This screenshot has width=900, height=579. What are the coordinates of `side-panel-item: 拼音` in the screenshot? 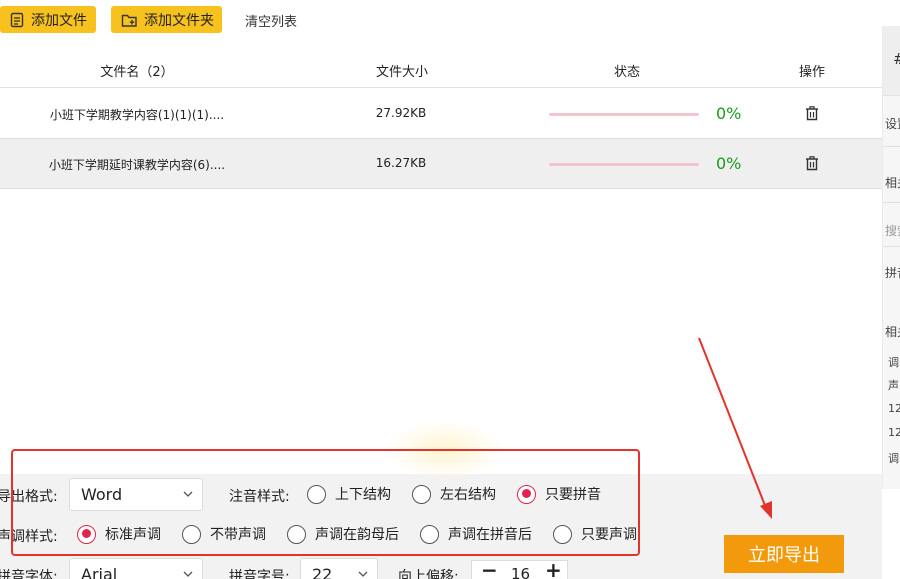 It's located at (892, 272).